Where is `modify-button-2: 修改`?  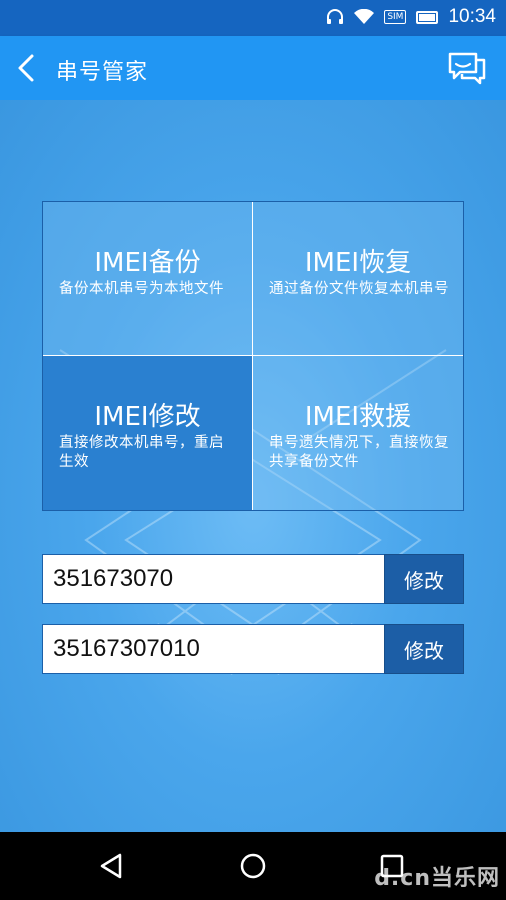 modify-button-2: 修改 is located at coordinates (424, 649).